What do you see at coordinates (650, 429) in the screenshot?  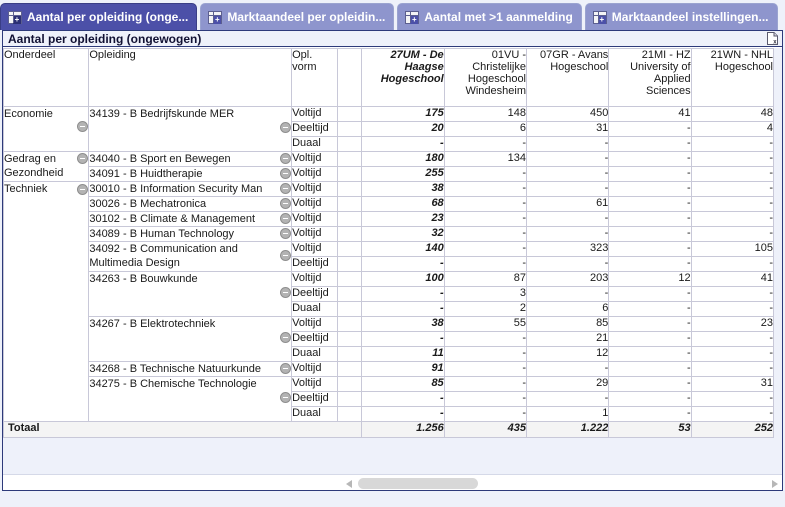 I see `total-value: 53` at bounding box center [650, 429].